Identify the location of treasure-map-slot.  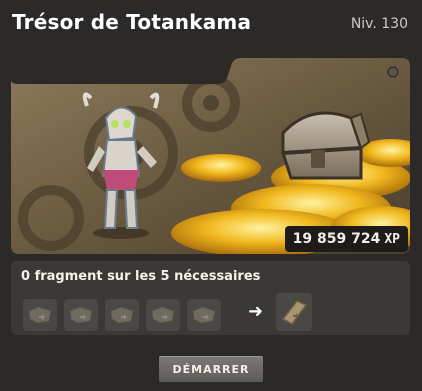
(294, 312).